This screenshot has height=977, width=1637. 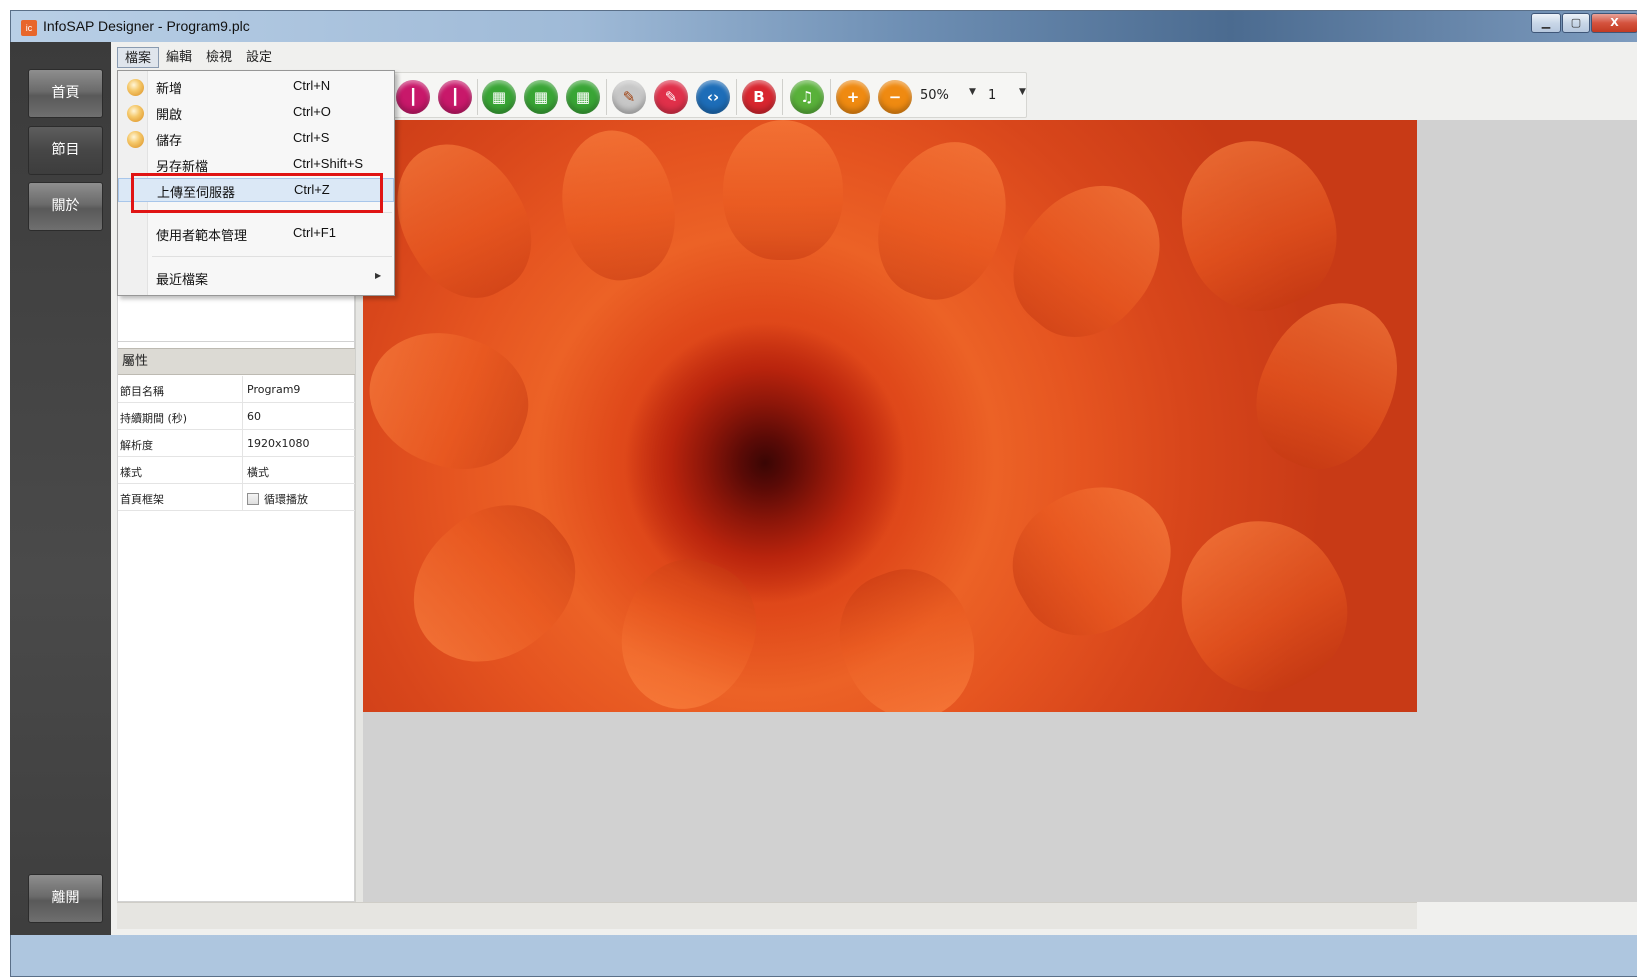 What do you see at coordinates (182, 280) in the screenshot?
I see `menu-item-label: 最近檔案` at bounding box center [182, 280].